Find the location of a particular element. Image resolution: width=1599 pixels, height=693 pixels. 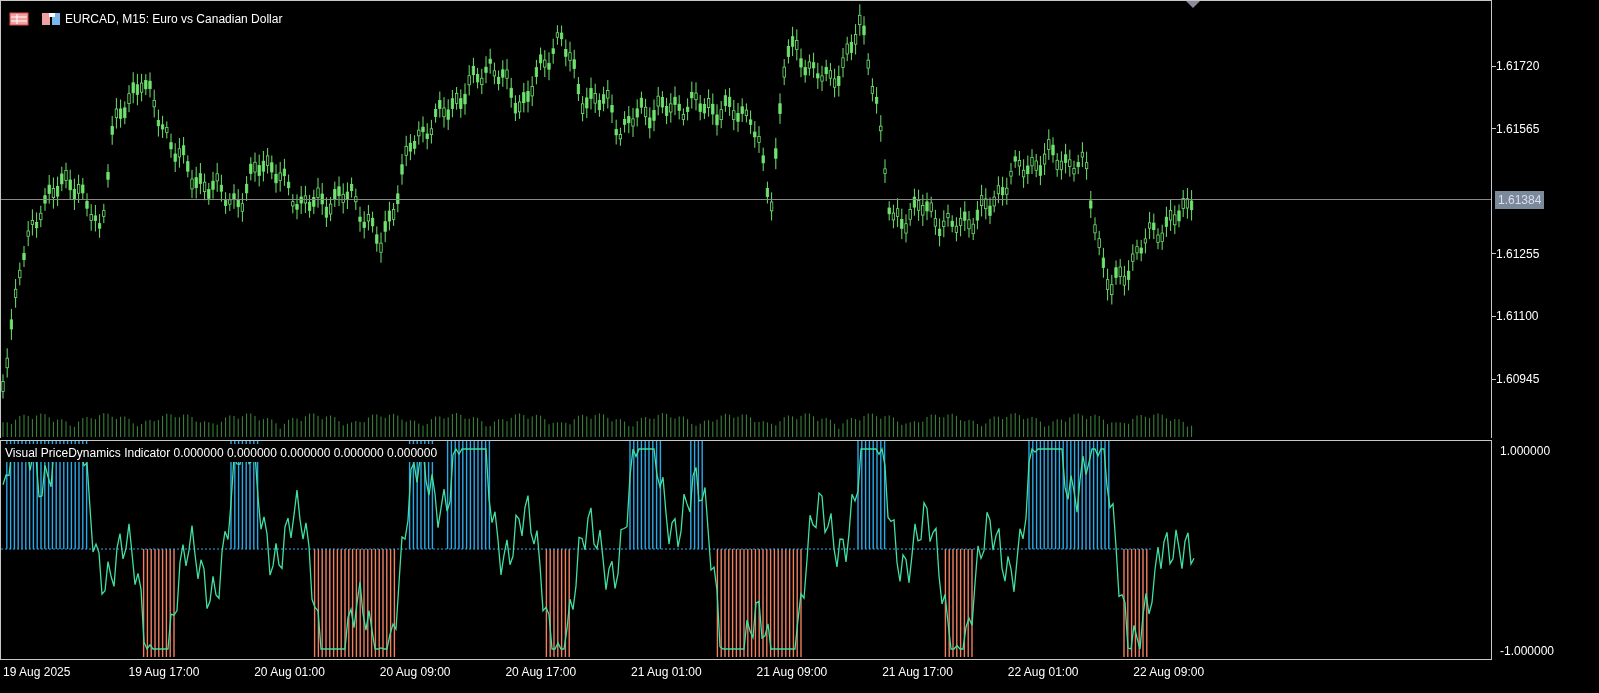

time-tick-label: 19 Aug 17:00 is located at coordinates (164, 672).